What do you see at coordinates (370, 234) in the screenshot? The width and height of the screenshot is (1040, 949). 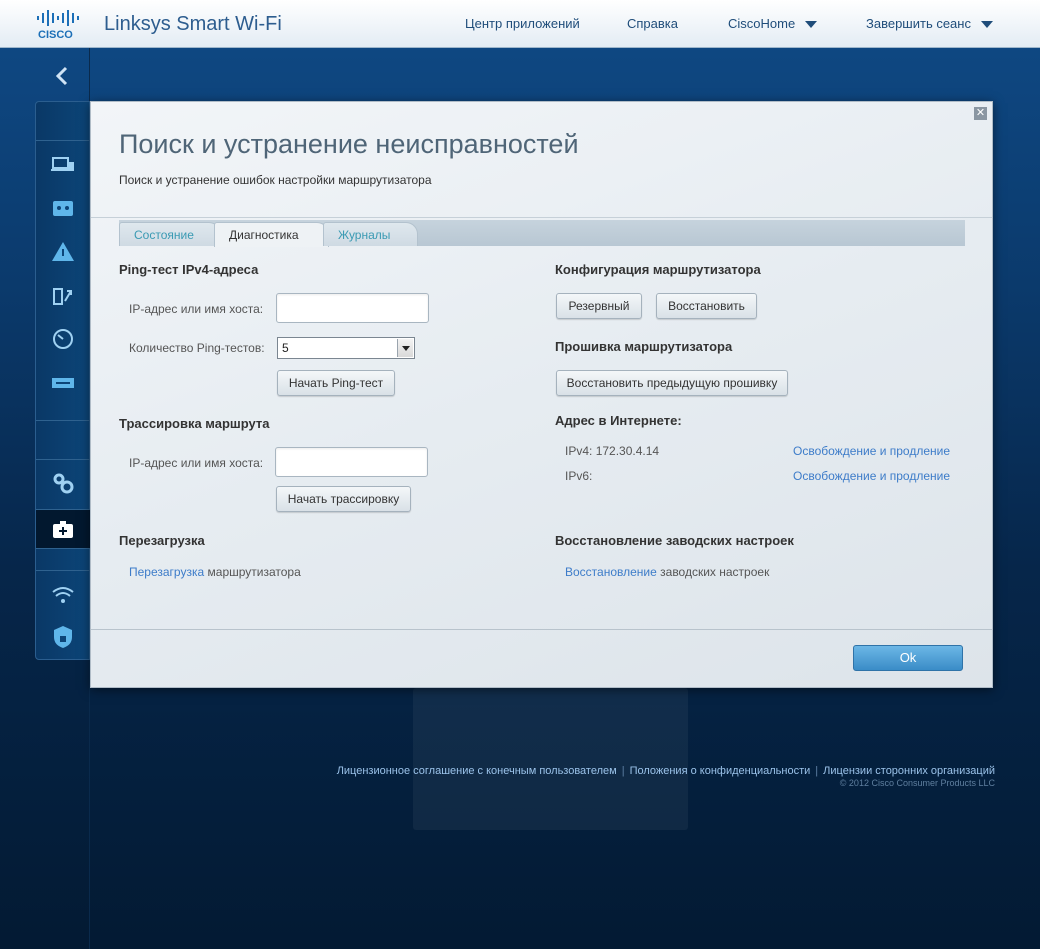 I see `tab-logs: Журналы` at bounding box center [370, 234].